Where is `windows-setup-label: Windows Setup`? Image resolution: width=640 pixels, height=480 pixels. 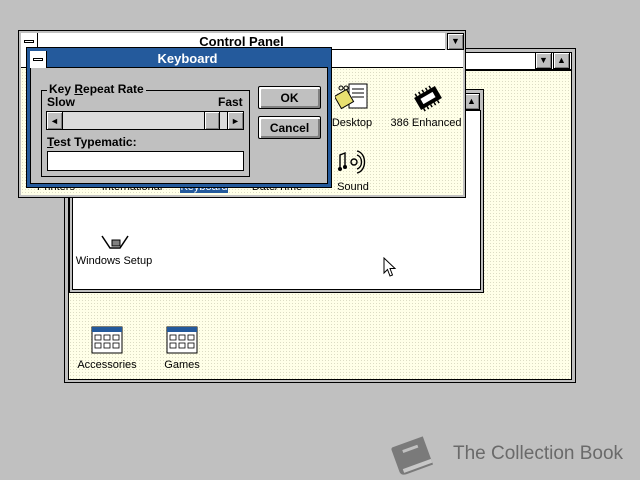
windows-setup-label: Windows Setup is located at coordinates (114, 261).